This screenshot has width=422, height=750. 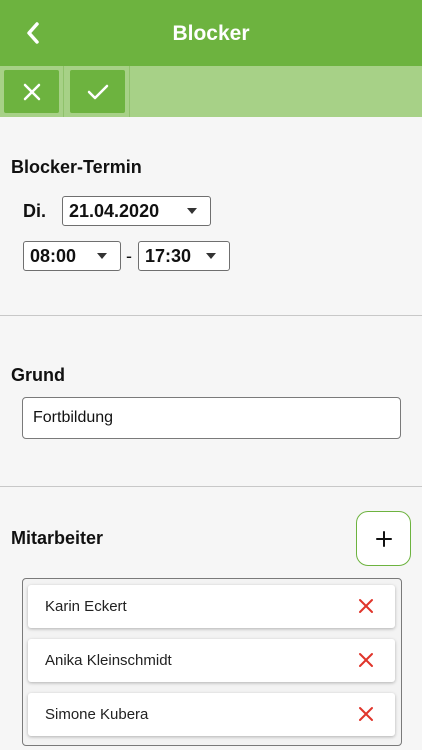 What do you see at coordinates (35, 211) in the screenshot?
I see `weekday-label: Di.` at bounding box center [35, 211].